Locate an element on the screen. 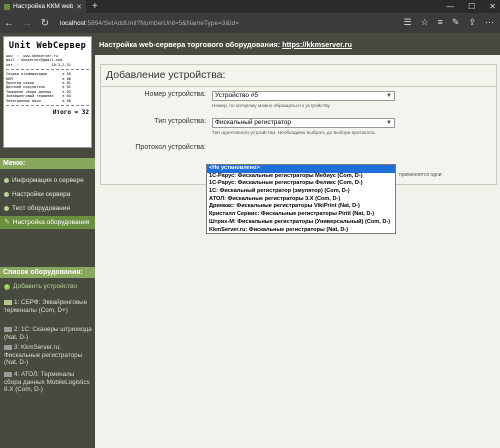 The width and height of the screenshot is (500, 448). menu-title: Меню: is located at coordinates (47, 163).